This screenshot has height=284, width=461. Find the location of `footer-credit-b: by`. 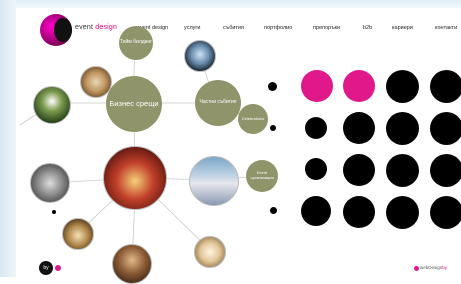

footer-credit-b: by is located at coordinates (445, 267).